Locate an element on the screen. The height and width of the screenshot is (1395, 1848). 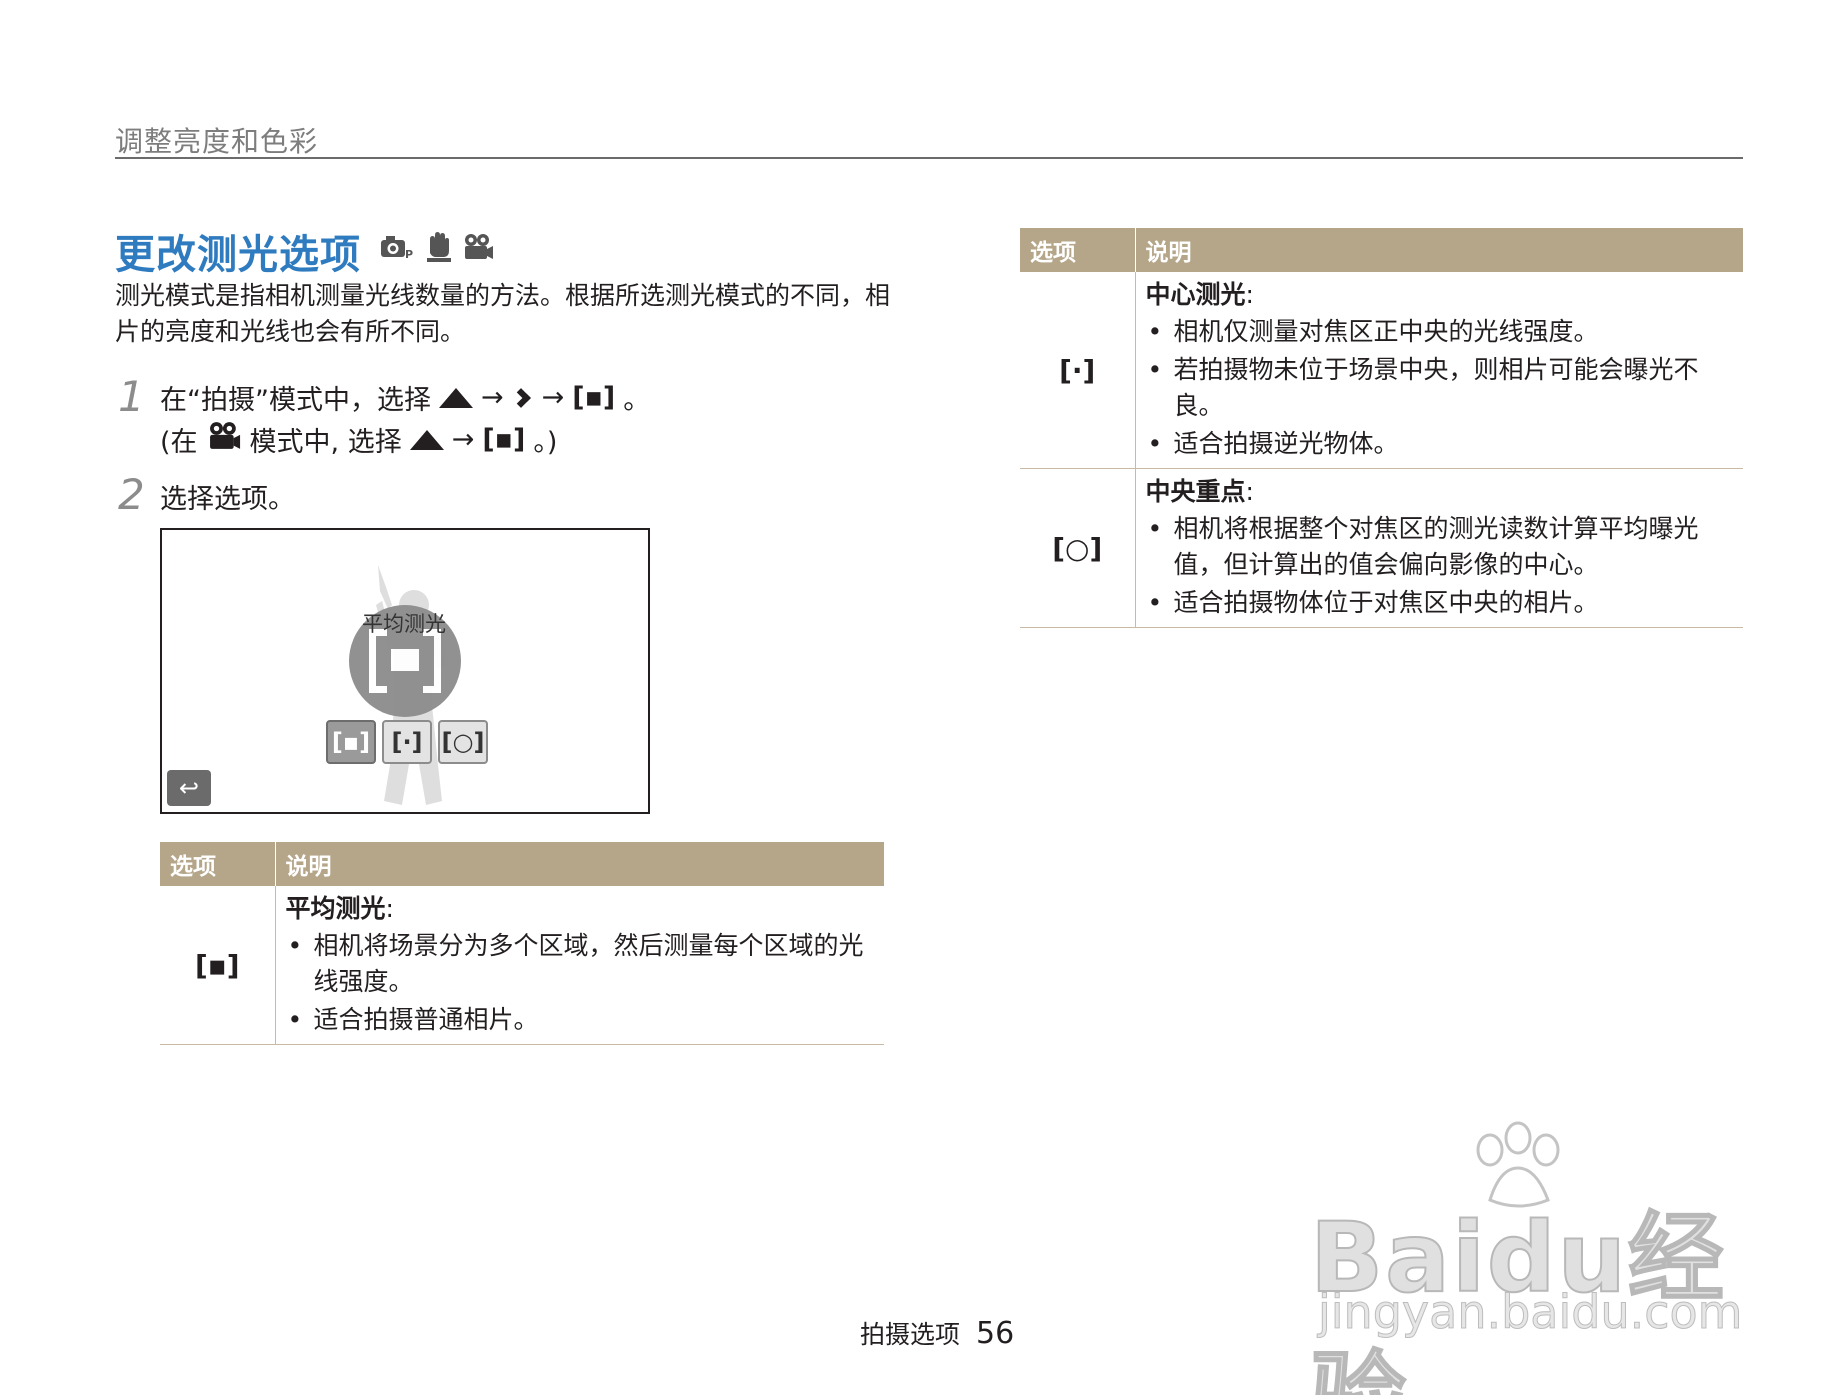
mode-icons: P is located at coordinates (437, 247).